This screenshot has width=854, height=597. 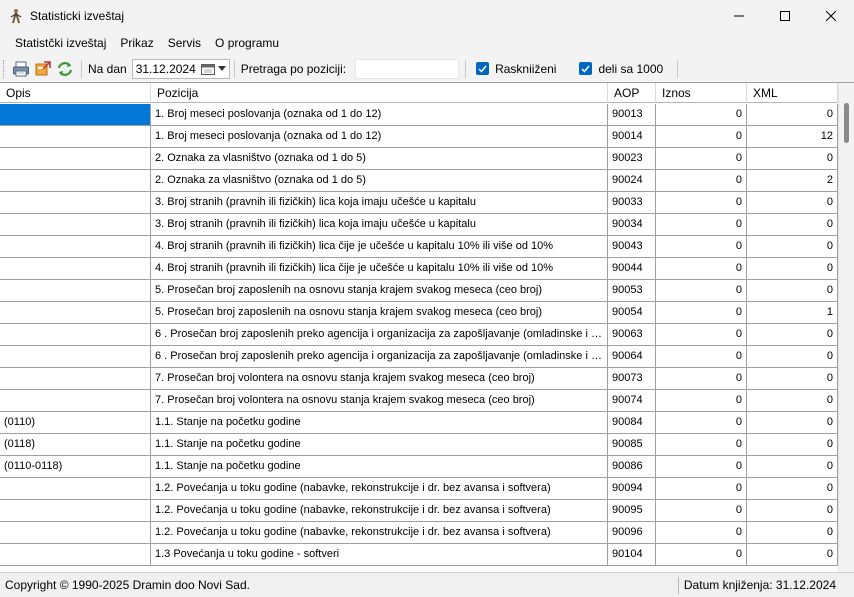 I want to click on scrollbar-thumb, so click(x=846, y=123).